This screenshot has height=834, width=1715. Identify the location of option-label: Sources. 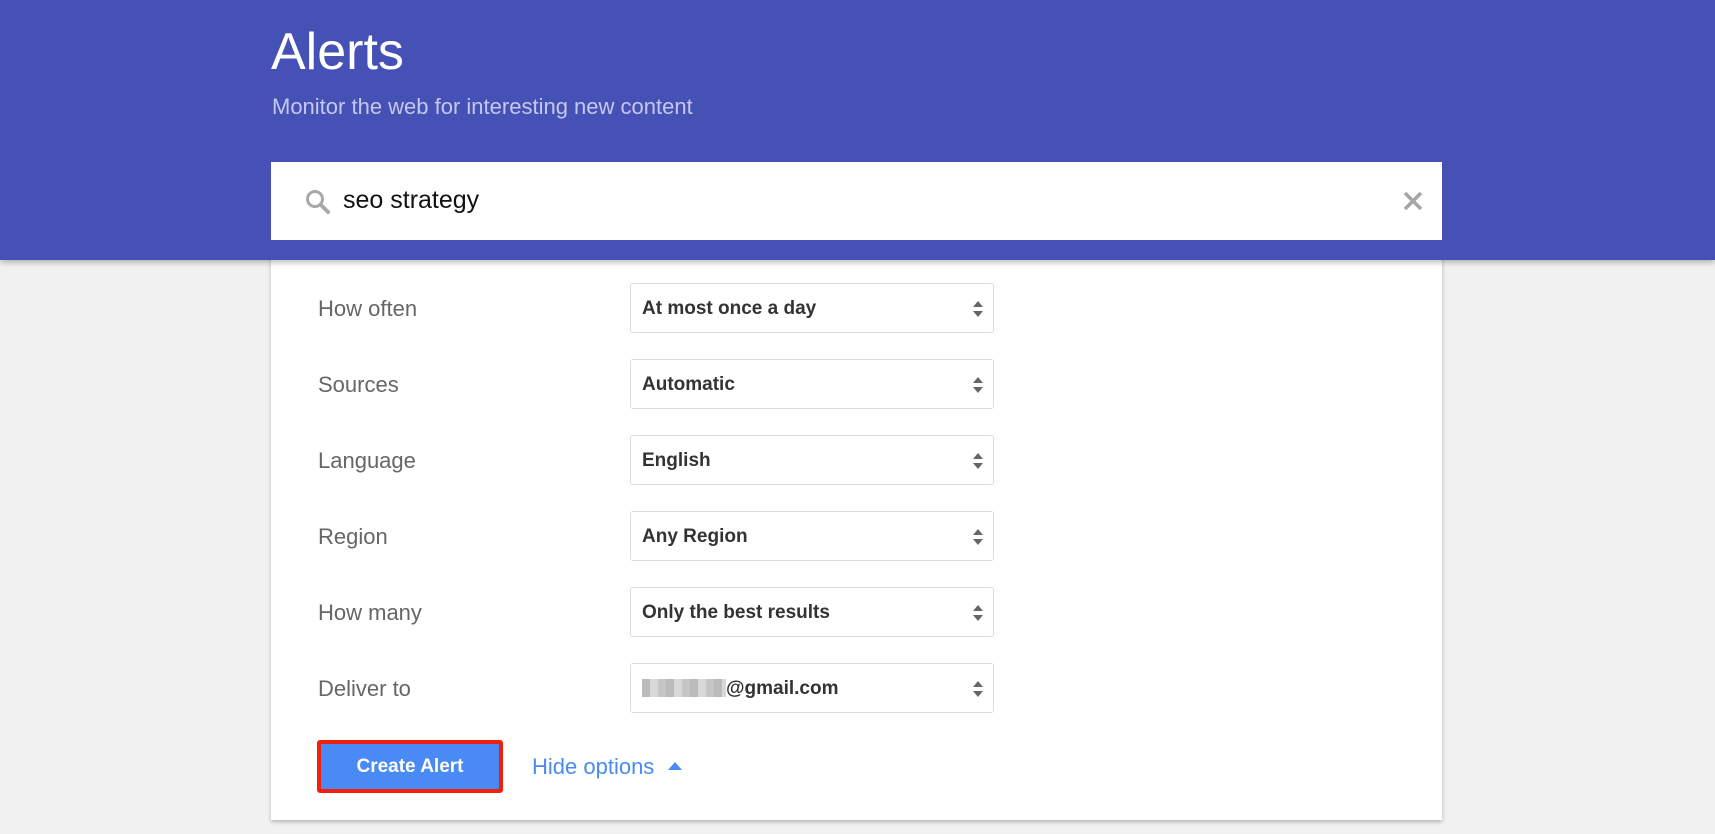
(358, 384).